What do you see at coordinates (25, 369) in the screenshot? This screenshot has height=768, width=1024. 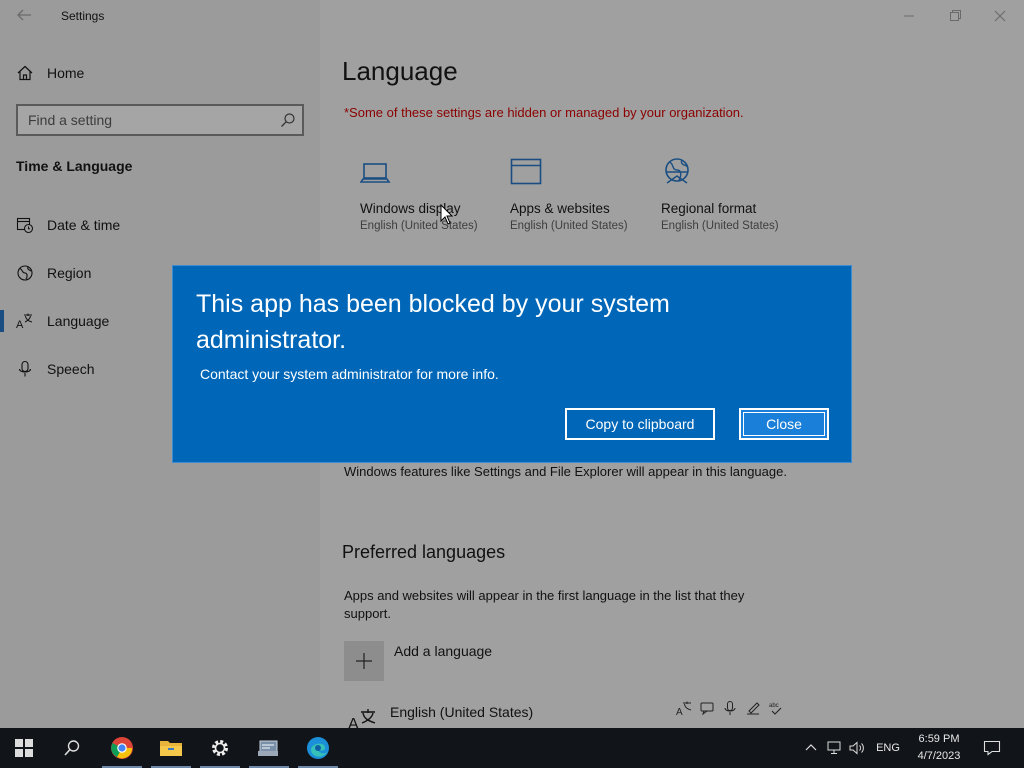 I see `microphone-icon` at bounding box center [25, 369].